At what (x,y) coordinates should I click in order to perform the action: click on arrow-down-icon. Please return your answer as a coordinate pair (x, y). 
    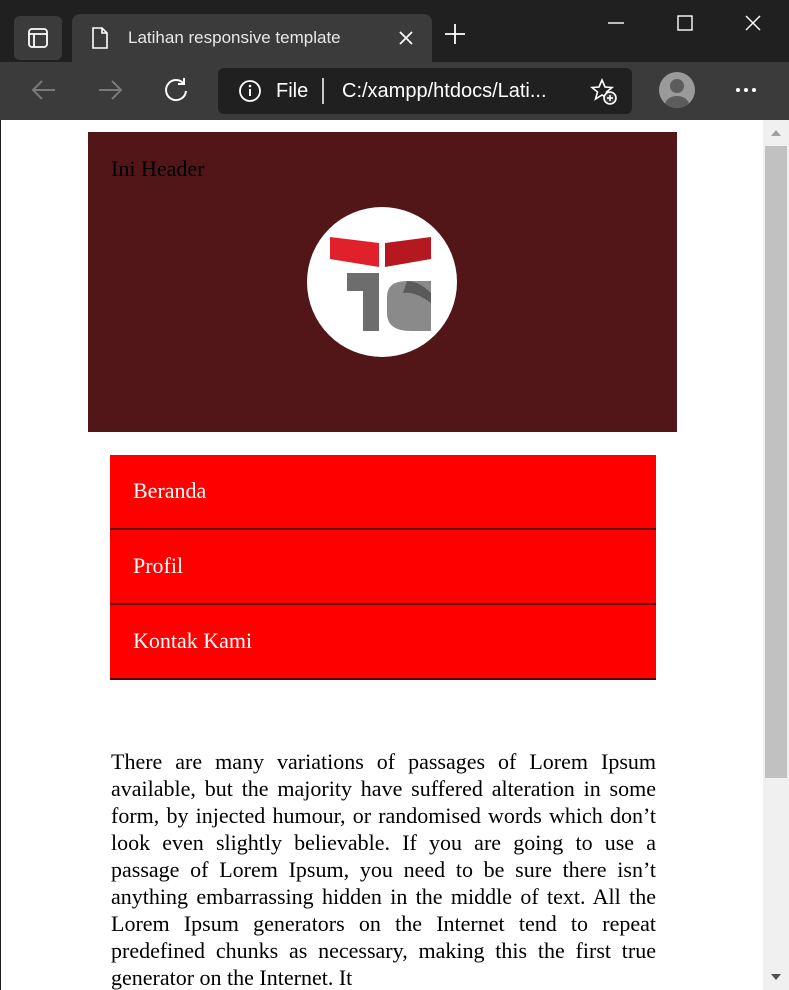
    Looking at the image, I should click on (776, 977).